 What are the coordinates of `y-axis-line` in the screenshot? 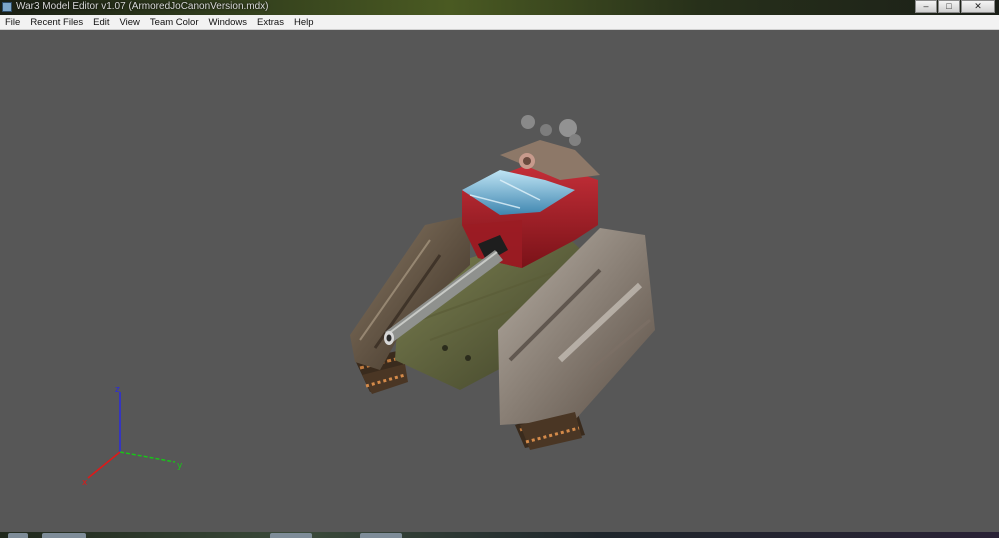 It's located at (147, 457).